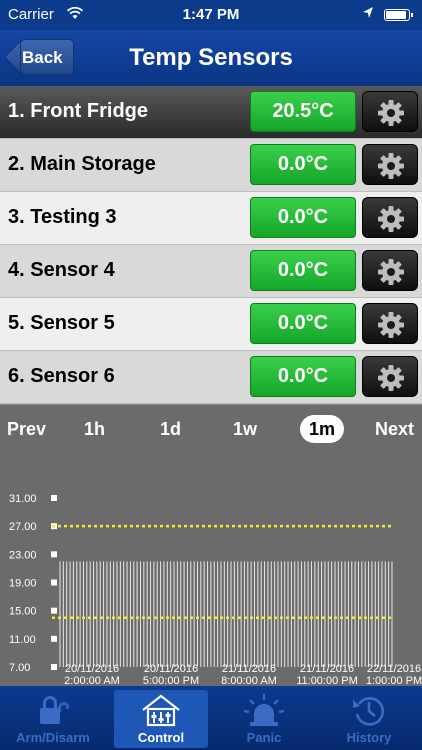 This screenshot has height=750, width=422. Describe the element at coordinates (394, 429) in the screenshot. I see `next-button: Next` at that location.